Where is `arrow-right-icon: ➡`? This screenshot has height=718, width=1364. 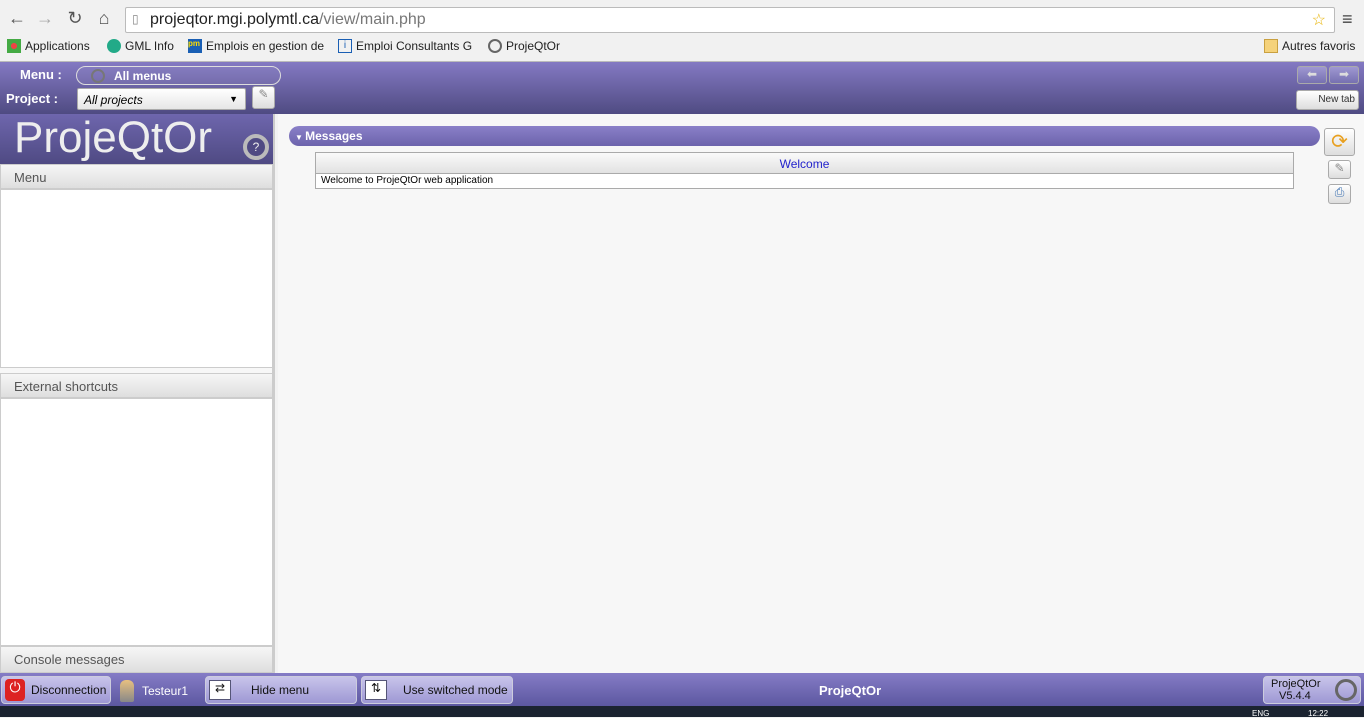 arrow-right-icon: ➡ is located at coordinates (1344, 74).